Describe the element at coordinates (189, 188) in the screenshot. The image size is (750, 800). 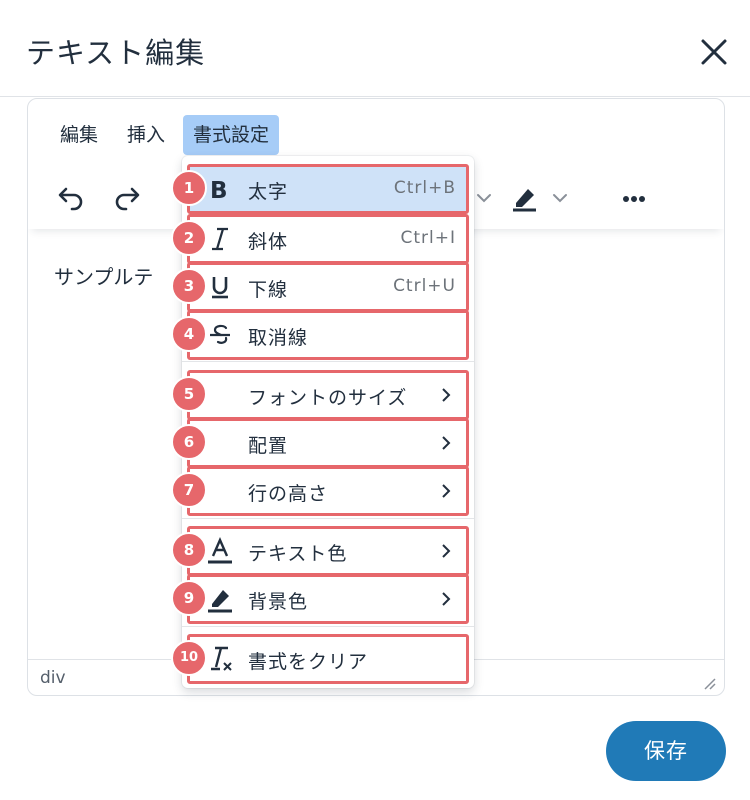
I see `annotation-badge: 1` at that location.